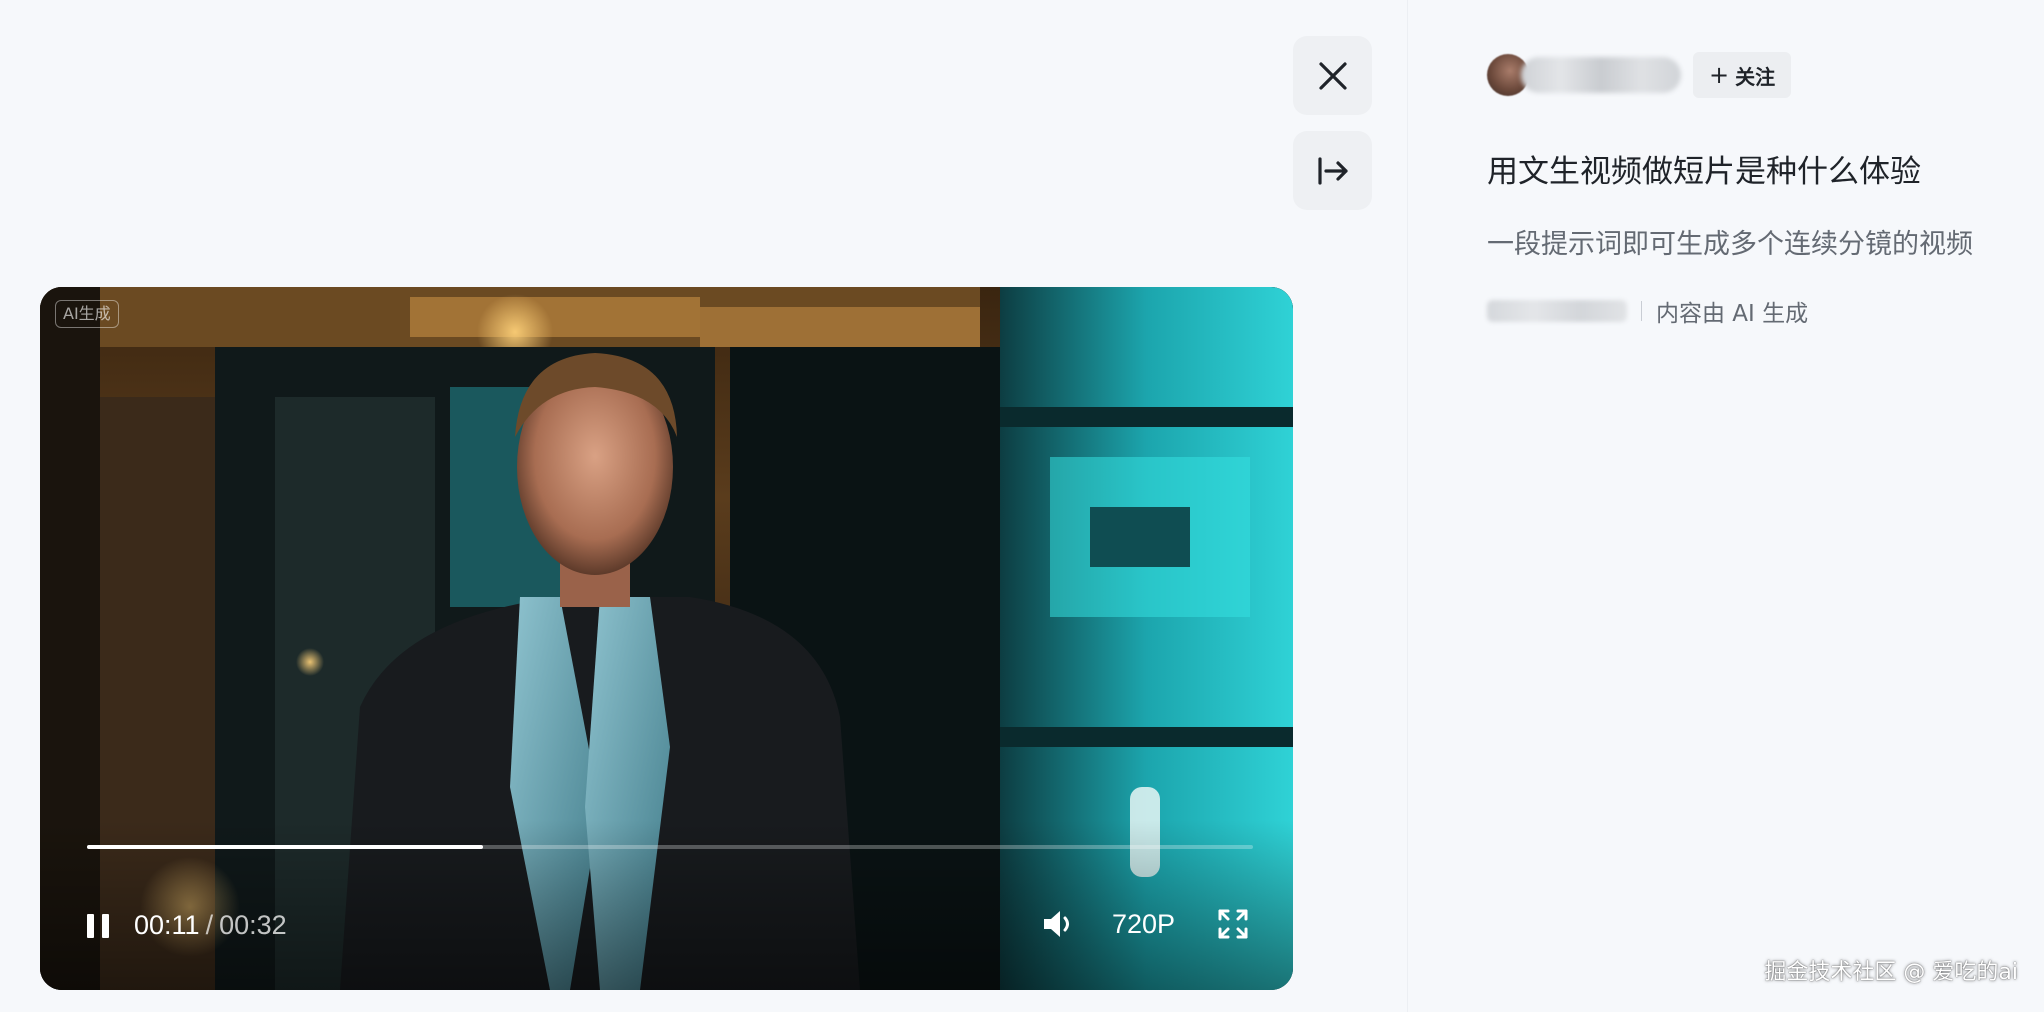 The height and width of the screenshot is (1012, 2044). I want to click on pause-button, so click(99, 924).